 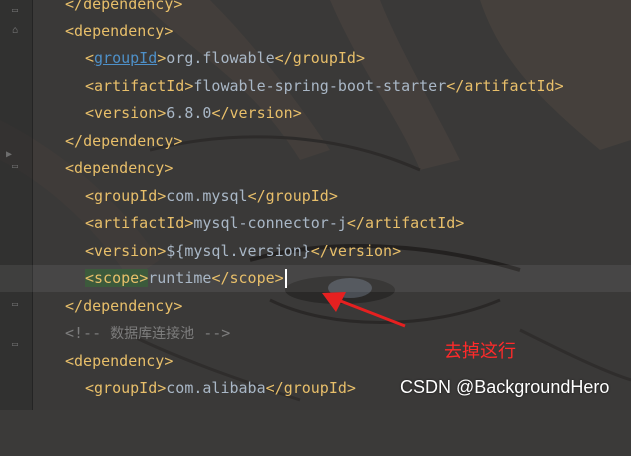 What do you see at coordinates (193, 113) in the screenshot?
I see `xml-element: <version>6.8.0</version>` at bounding box center [193, 113].